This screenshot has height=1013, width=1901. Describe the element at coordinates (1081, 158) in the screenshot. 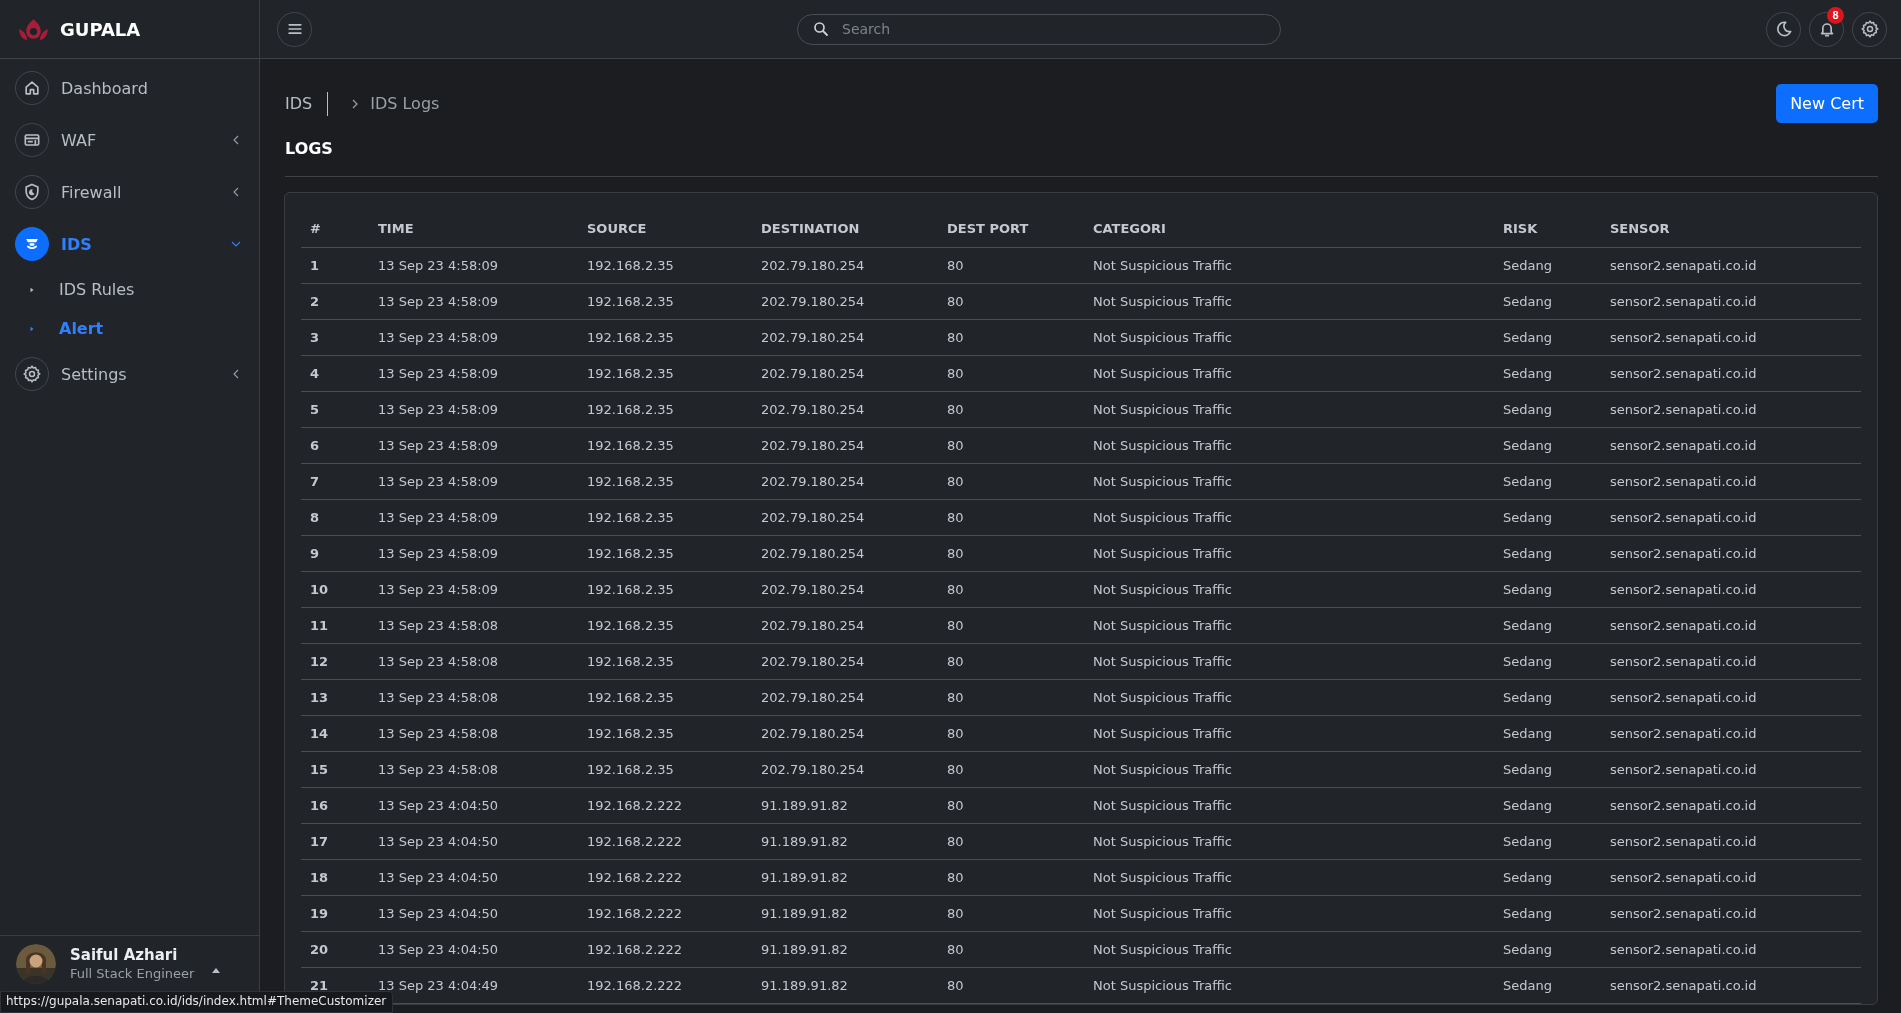

I see `page-title: LOGS` at that location.